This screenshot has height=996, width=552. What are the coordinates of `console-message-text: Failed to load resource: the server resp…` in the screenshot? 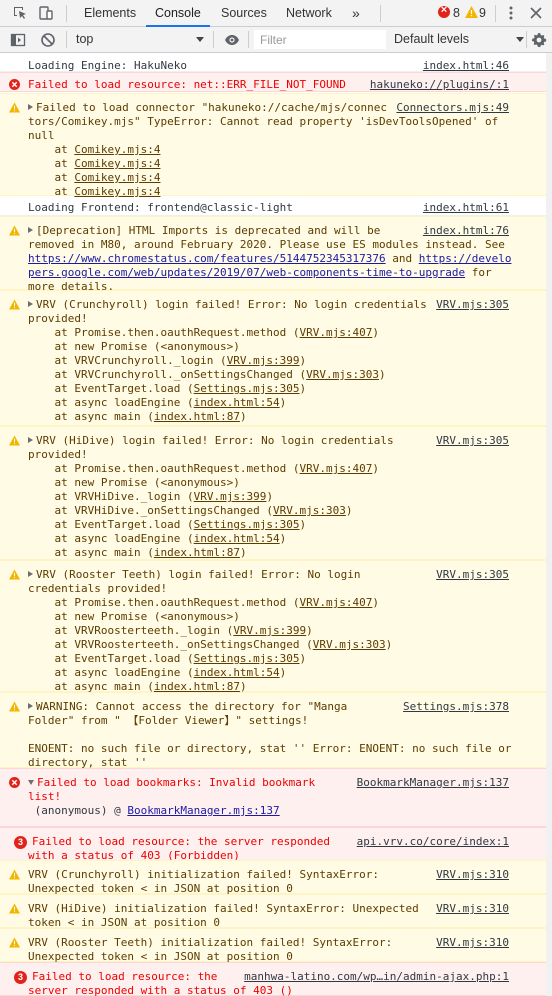 It's located at (181, 841).